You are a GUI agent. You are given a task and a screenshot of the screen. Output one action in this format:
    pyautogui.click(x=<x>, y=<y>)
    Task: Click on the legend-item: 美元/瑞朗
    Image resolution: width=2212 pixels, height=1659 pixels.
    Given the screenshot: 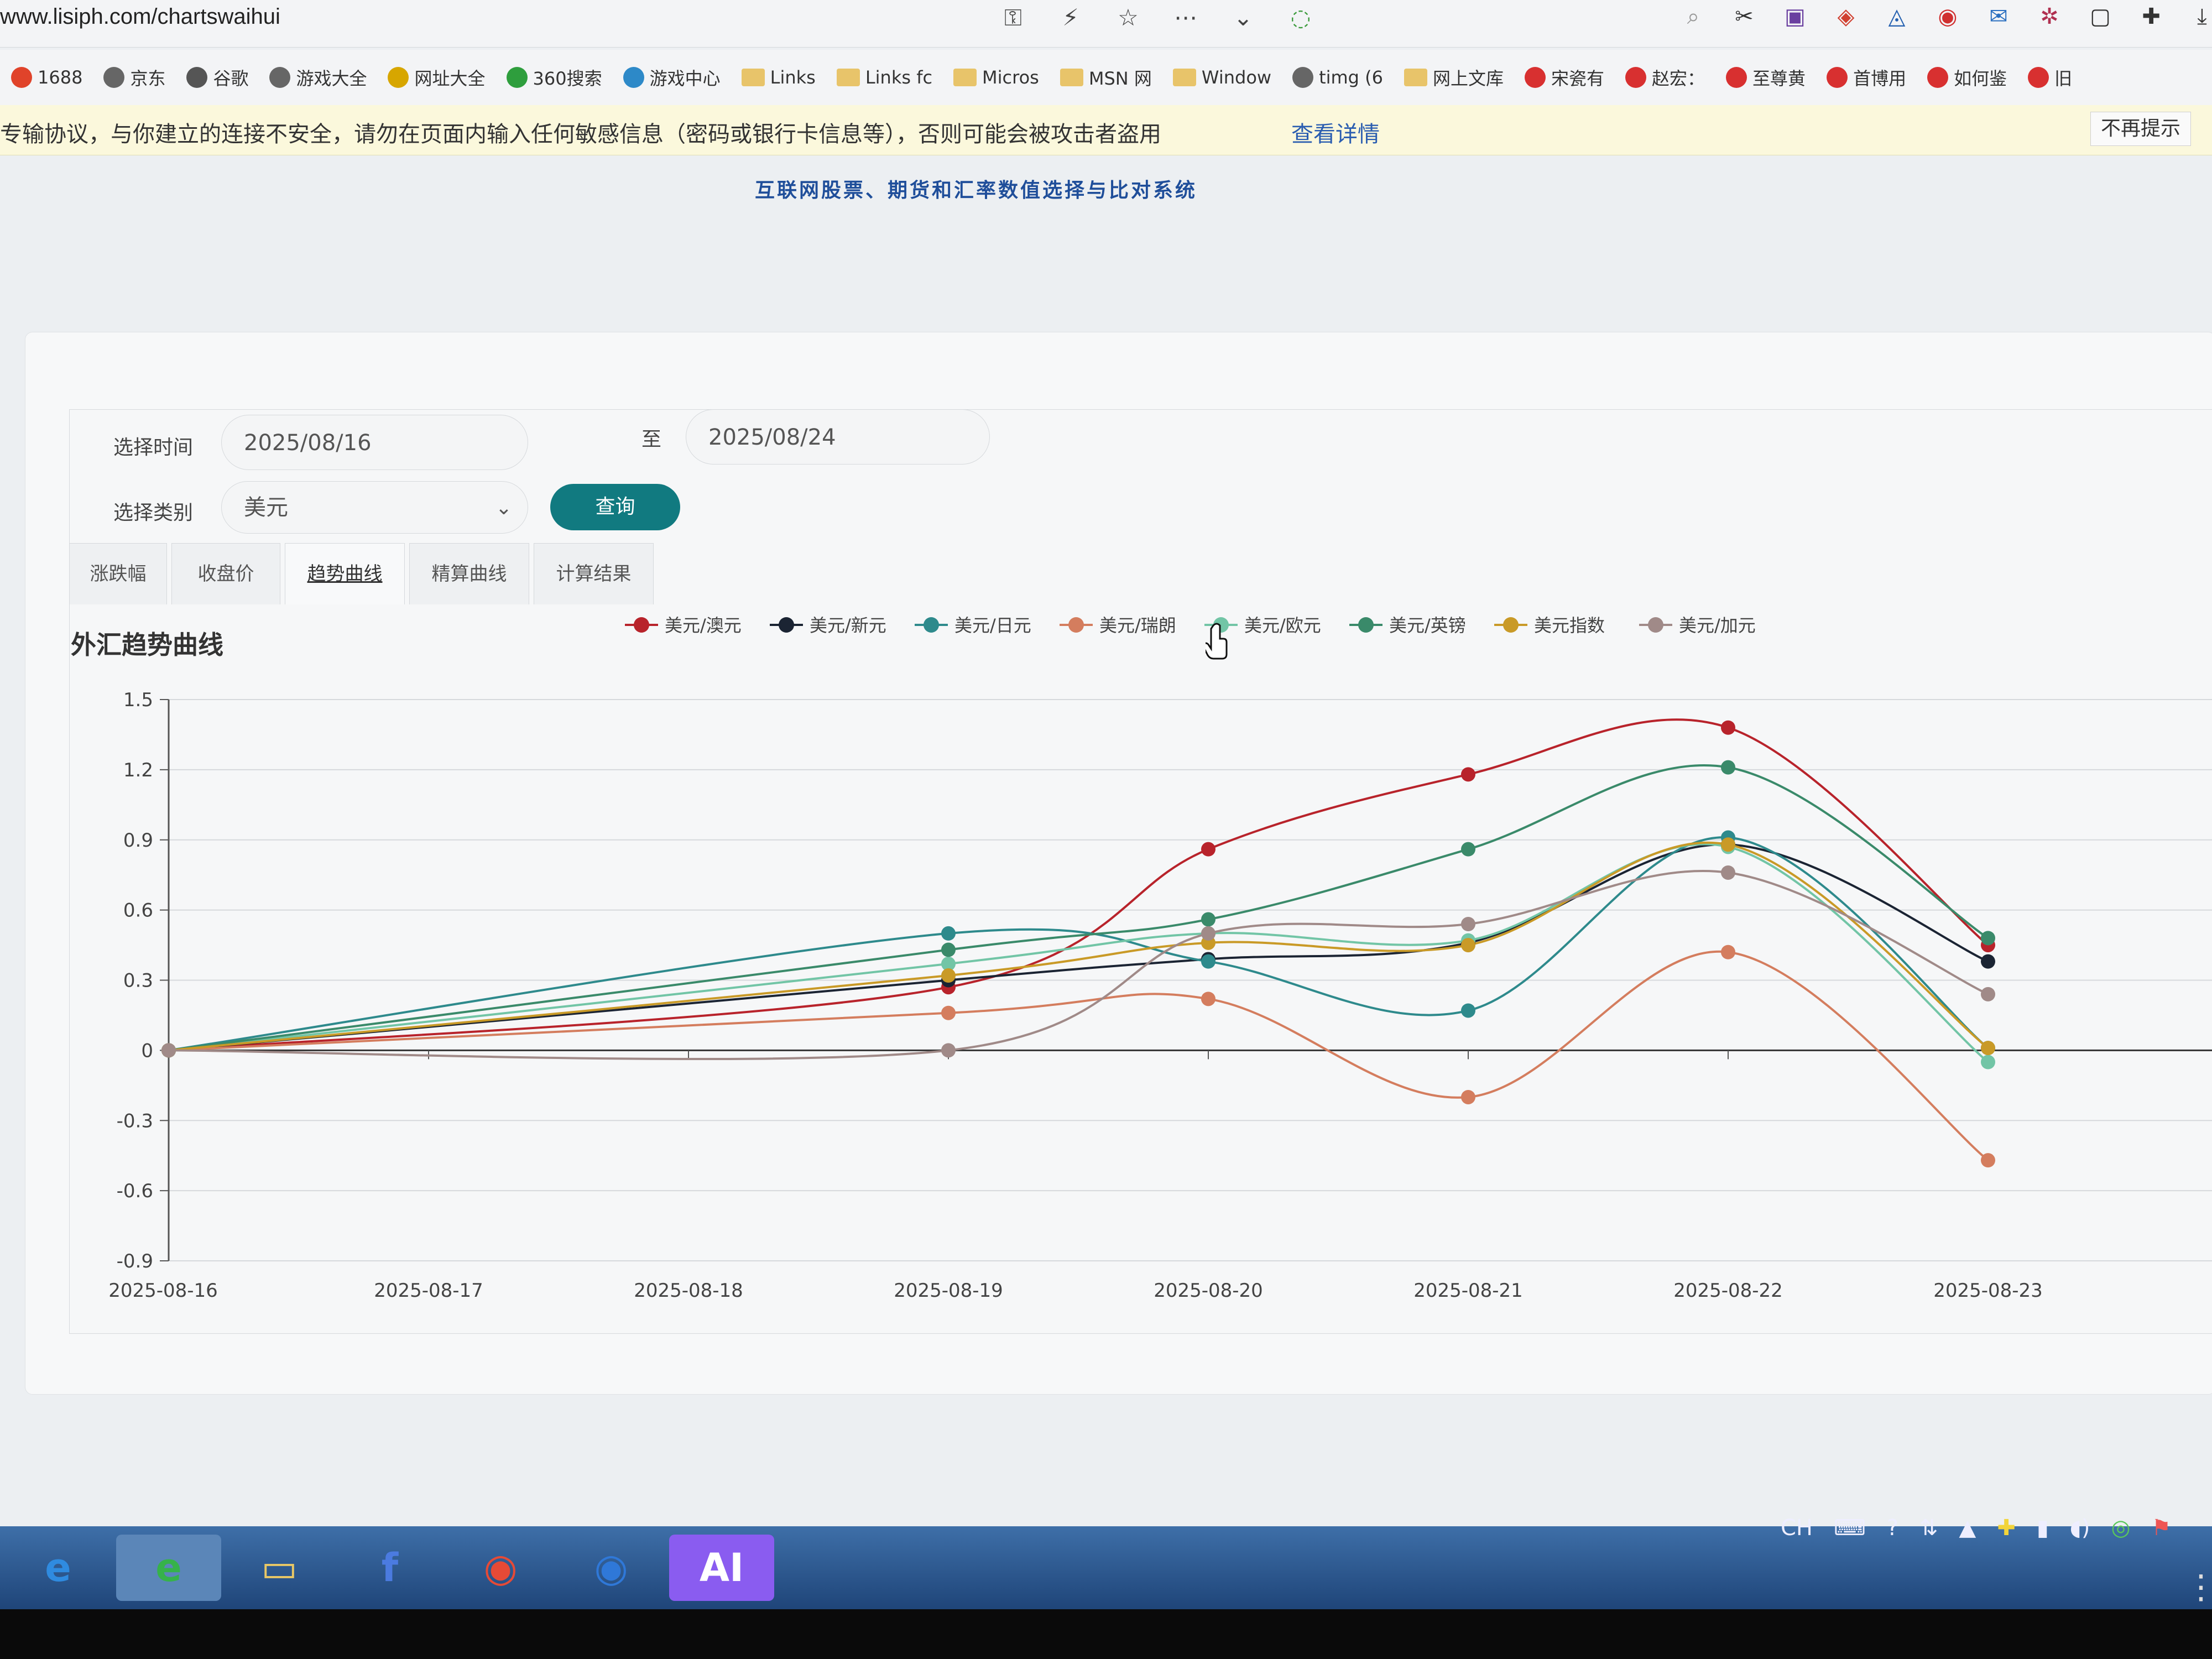 What is the action you would take?
    pyautogui.click(x=1118, y=626)
    